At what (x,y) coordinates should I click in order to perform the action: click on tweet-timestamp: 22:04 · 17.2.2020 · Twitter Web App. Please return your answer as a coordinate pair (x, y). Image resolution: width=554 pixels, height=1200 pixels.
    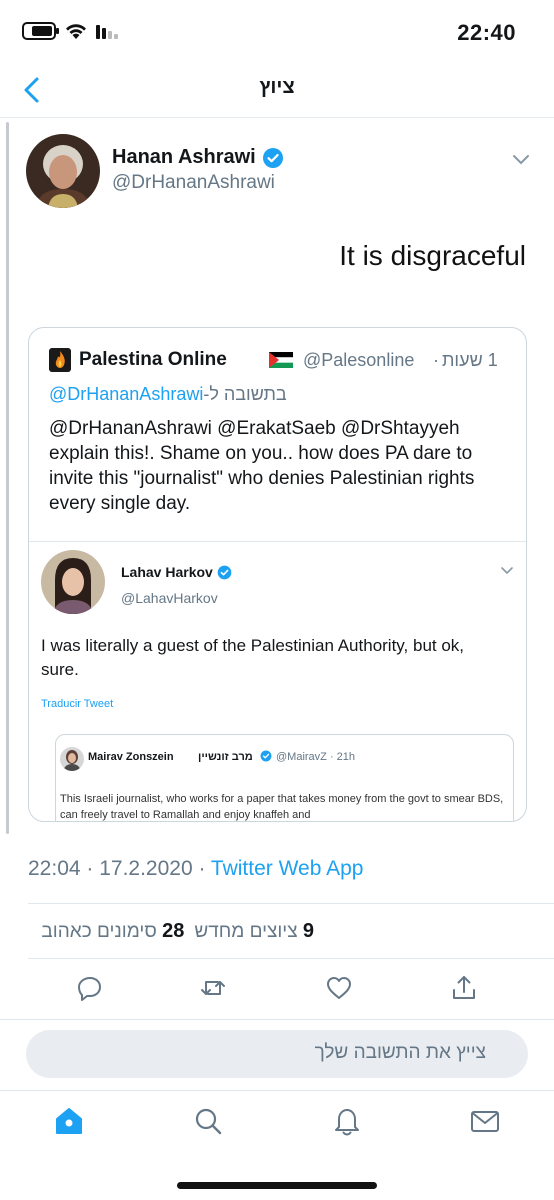
    Looking at the image, I should click on (195, 869).